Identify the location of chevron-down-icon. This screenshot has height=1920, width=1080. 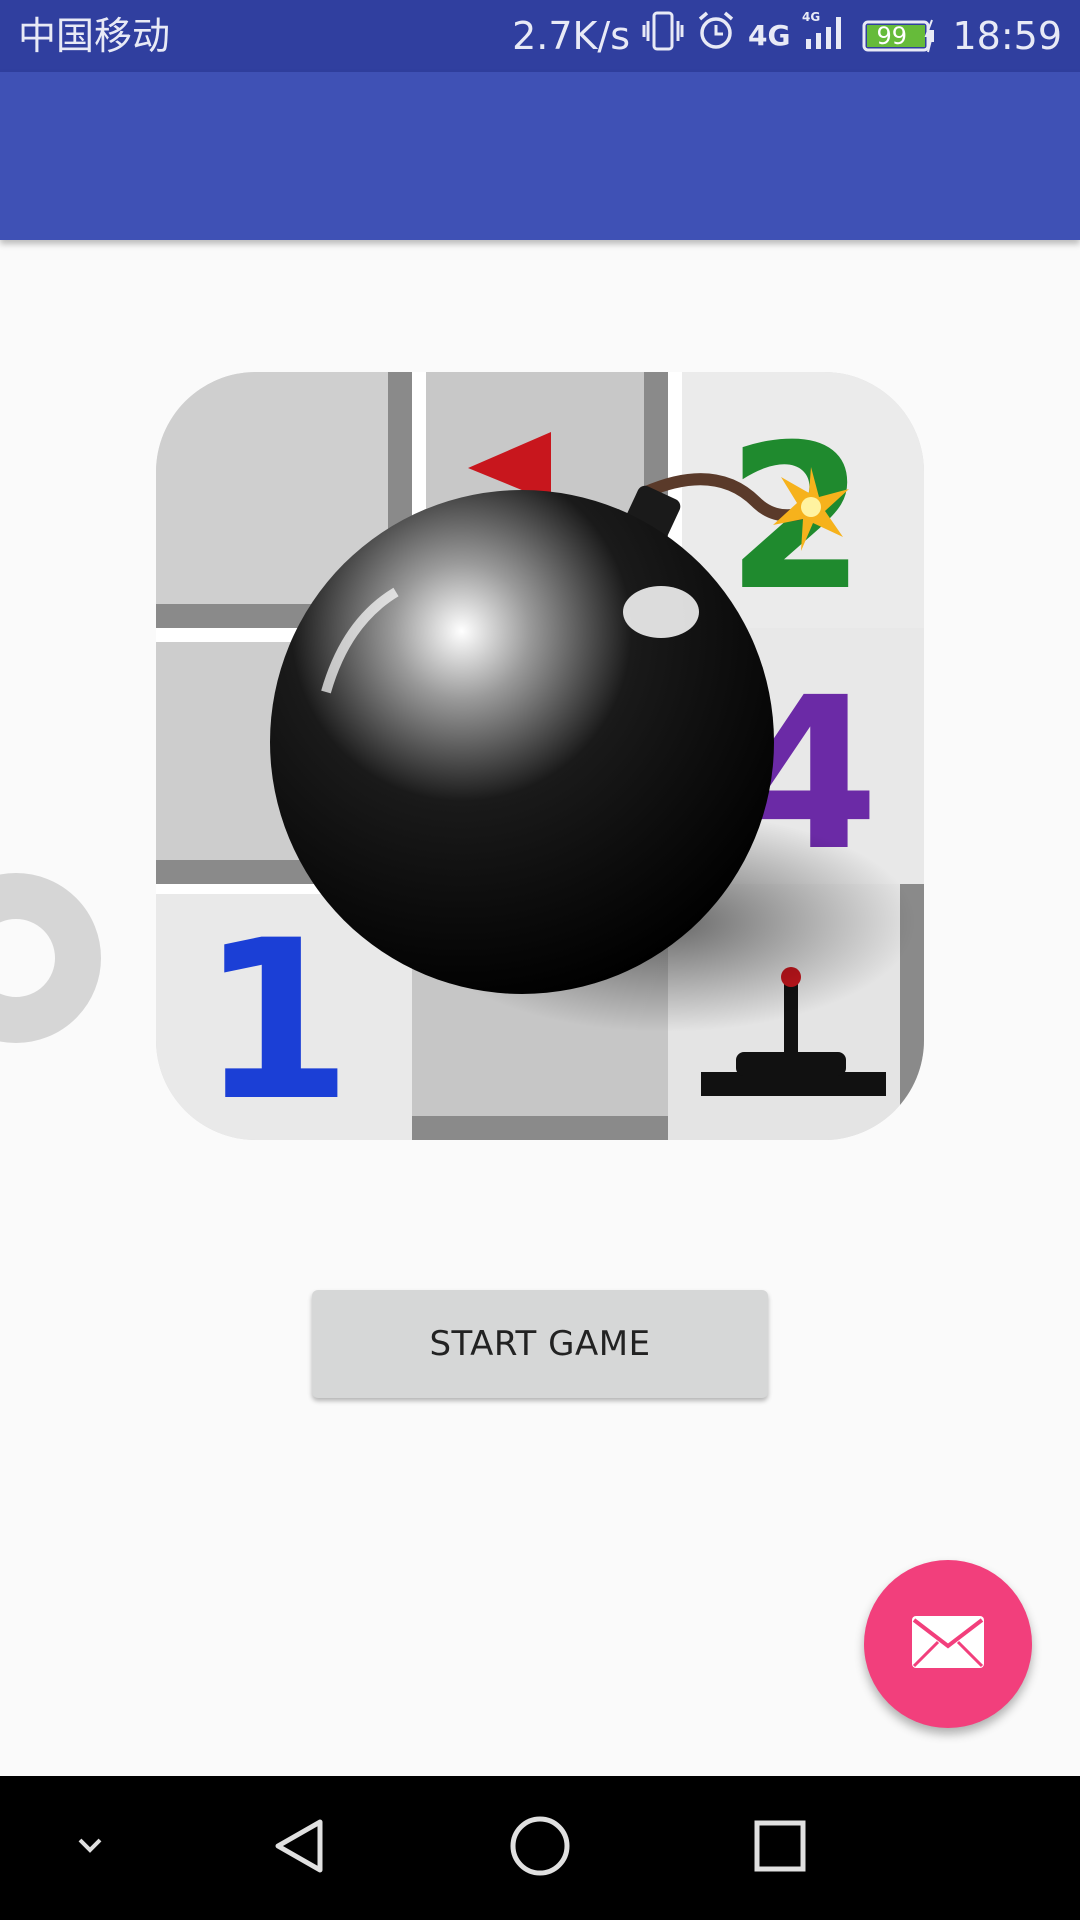
(90, 1848).